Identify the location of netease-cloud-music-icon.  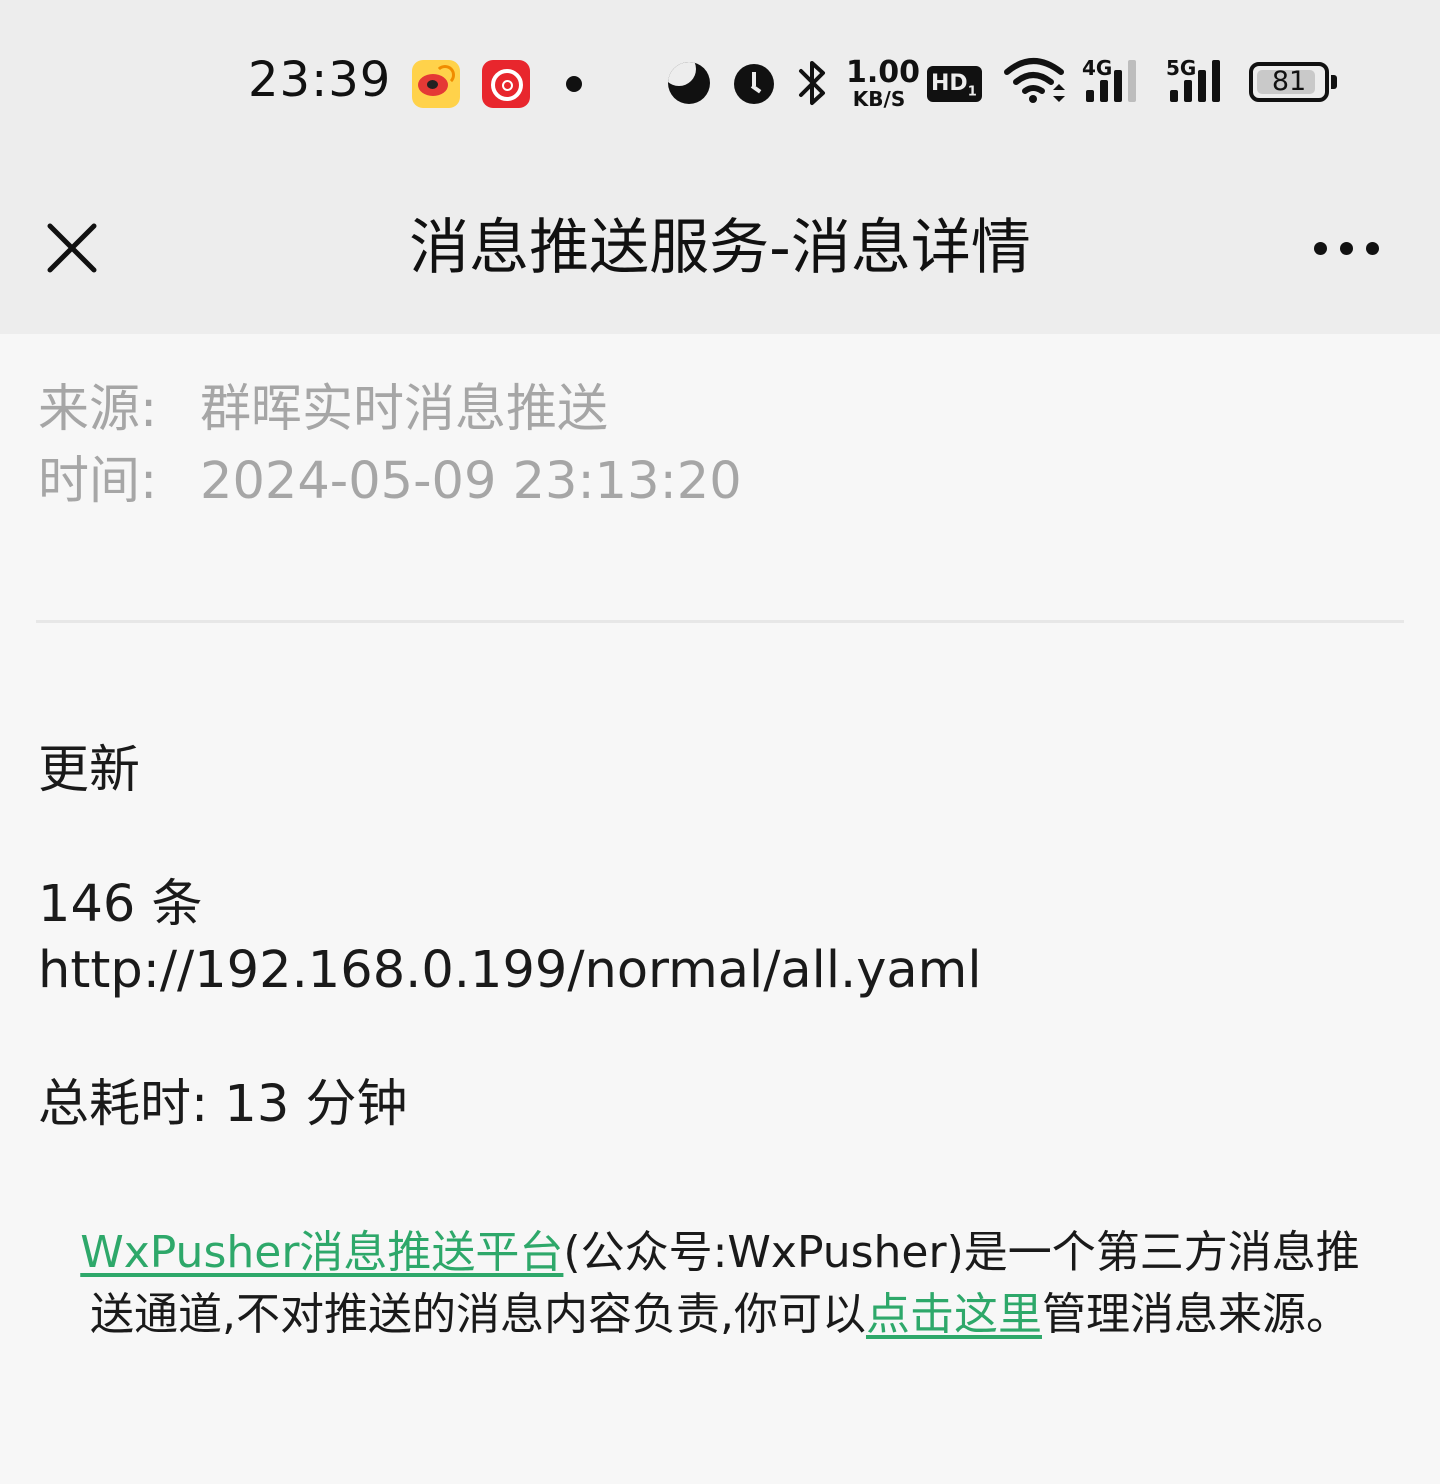
(506, 84).